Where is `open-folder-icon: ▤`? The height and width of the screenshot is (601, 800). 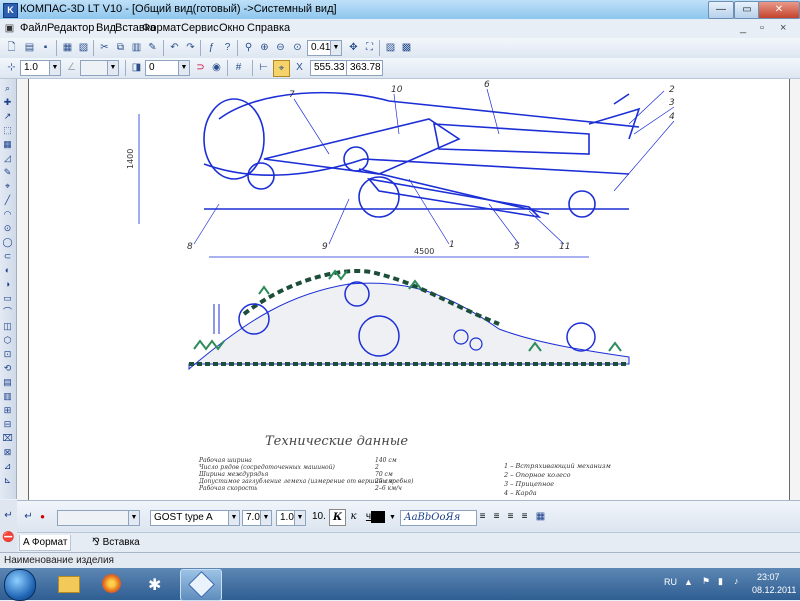
open-folder-icon: ▤ is located at coordinates (29, 47).